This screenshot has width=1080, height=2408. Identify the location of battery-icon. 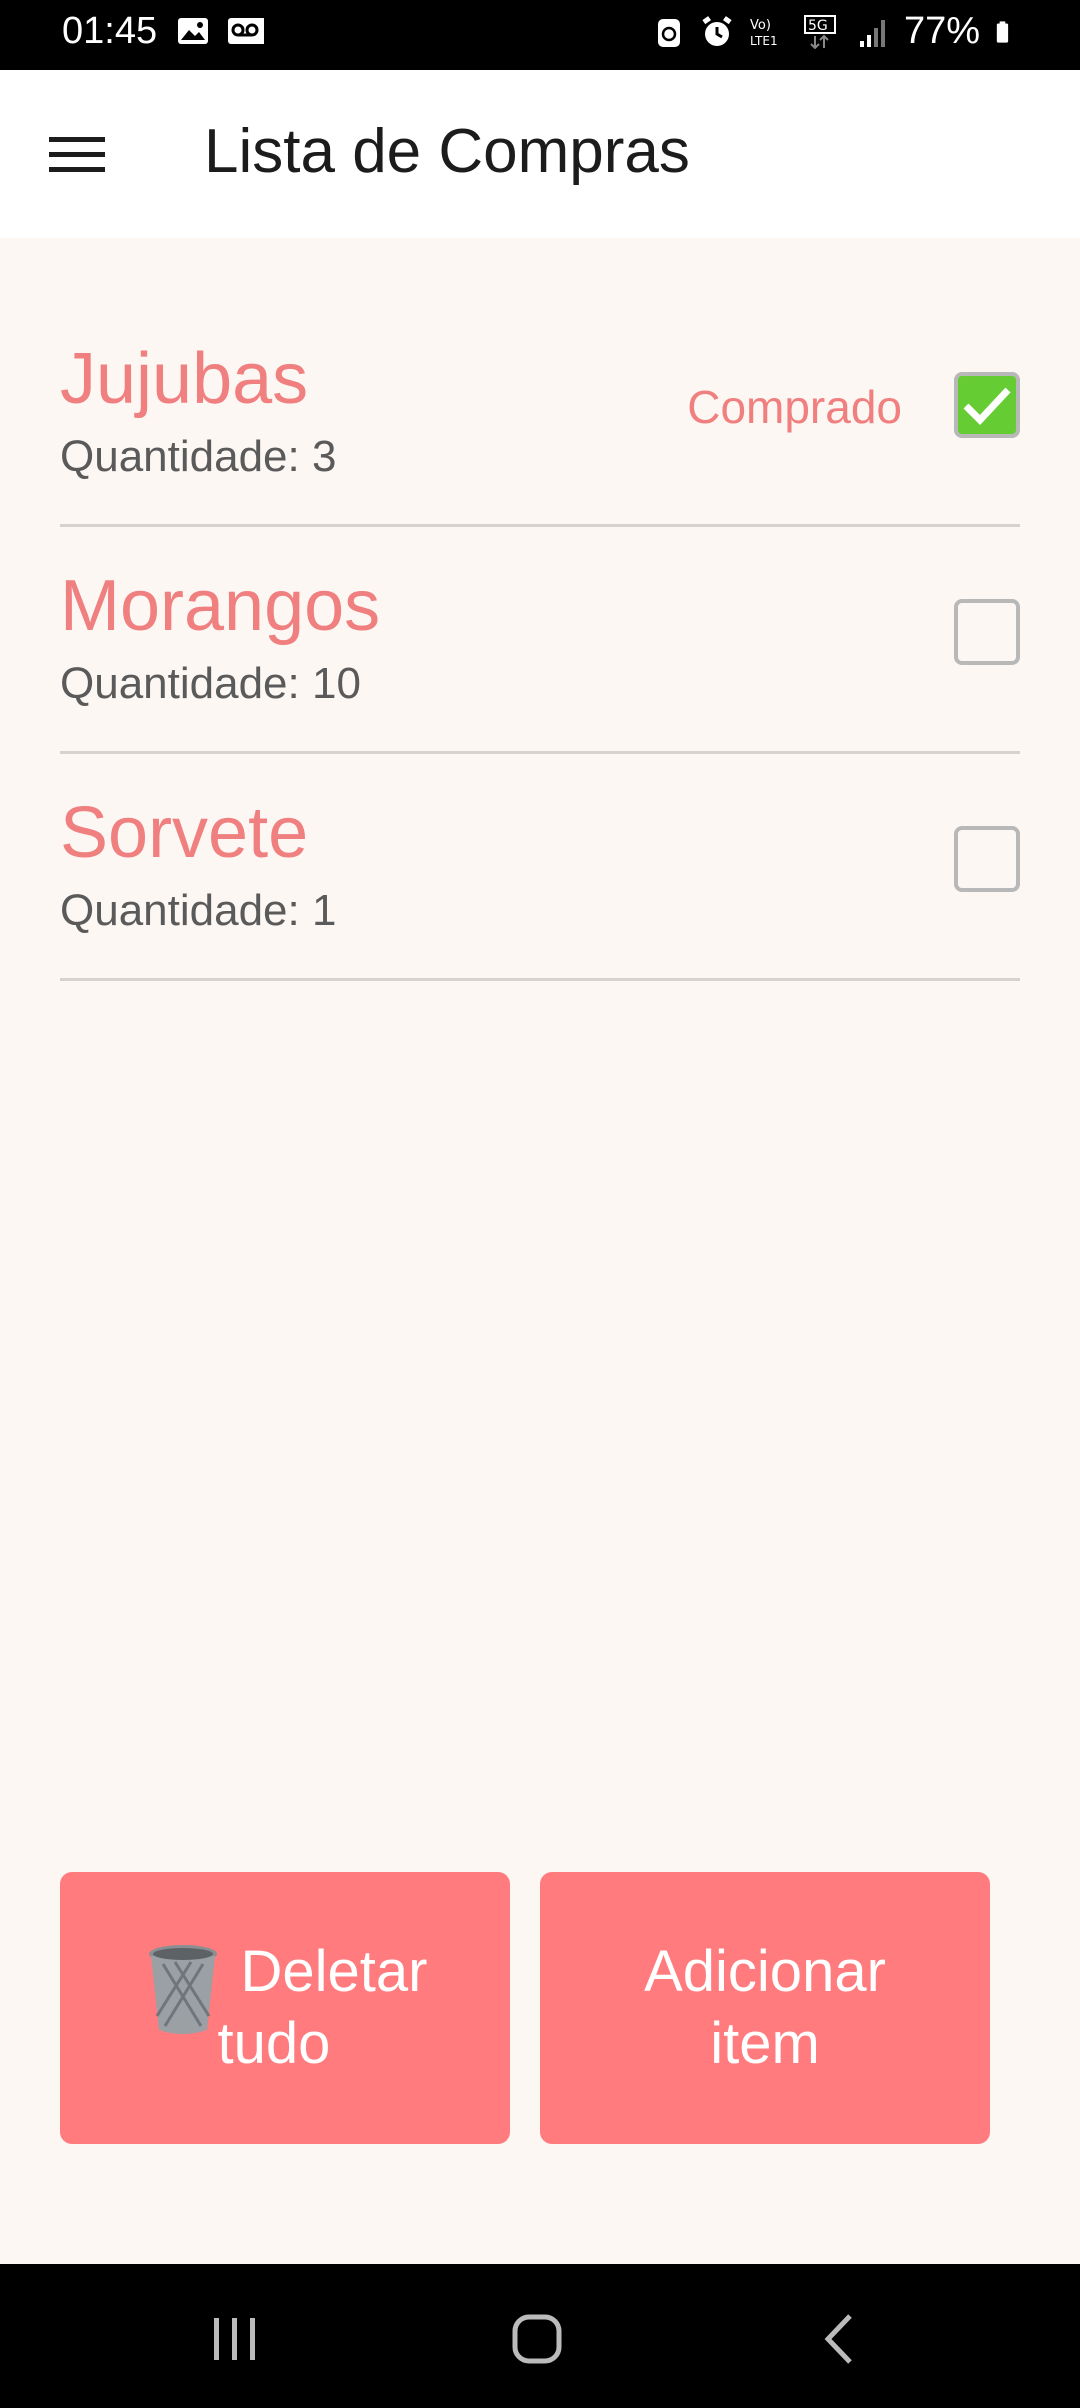
(1002, 31).